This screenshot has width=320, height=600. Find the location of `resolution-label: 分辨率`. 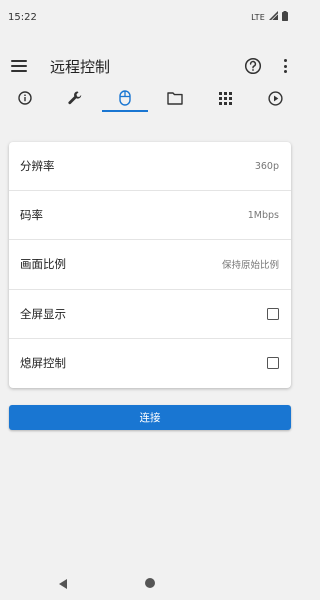

resolution-label: 分辨率 is located at coordinates (37, 166).